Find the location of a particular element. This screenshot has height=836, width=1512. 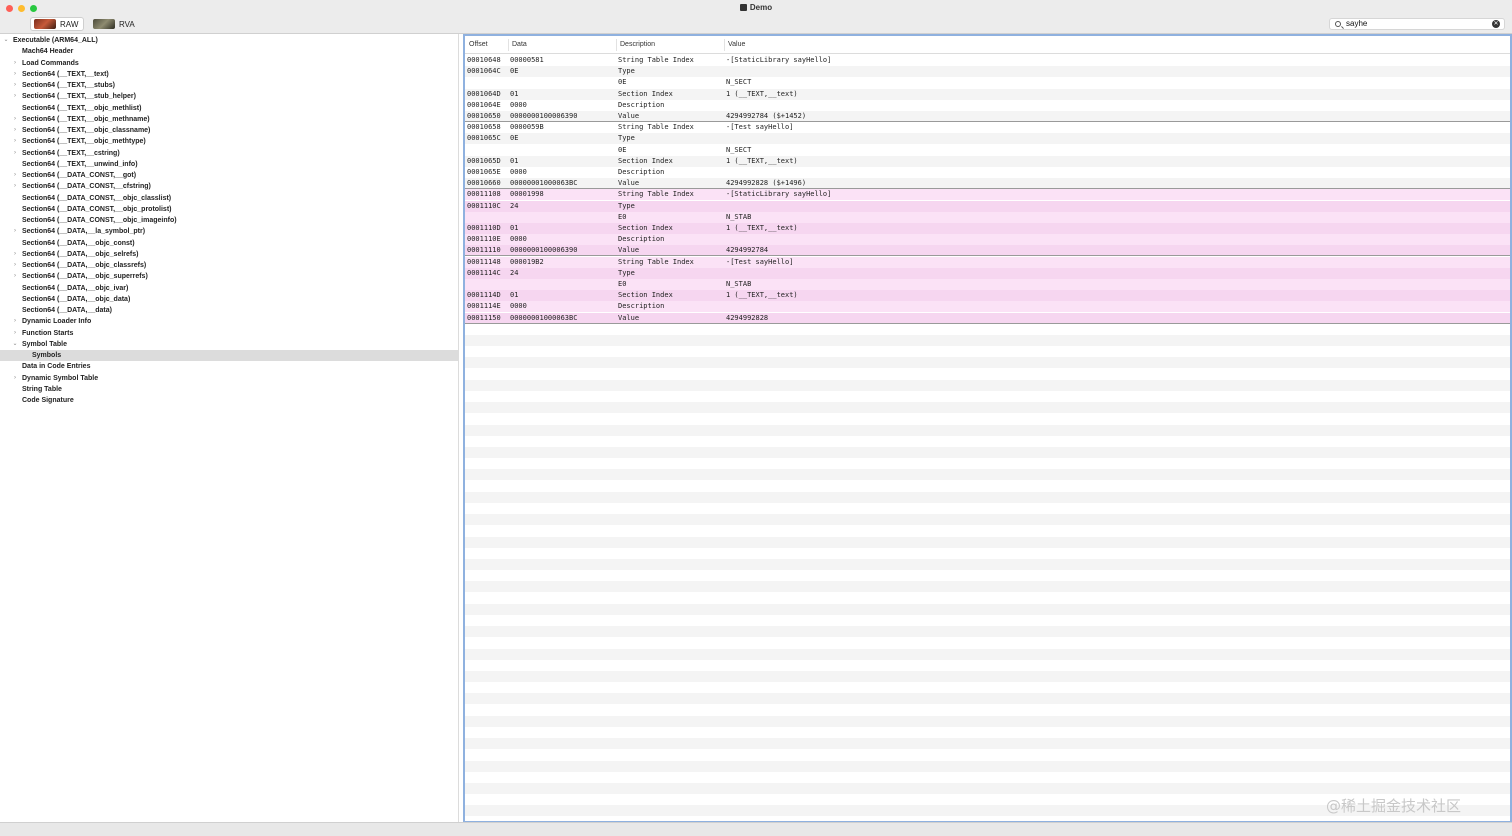

cell-offset: 0001064D is located at coordinates (484, 93).